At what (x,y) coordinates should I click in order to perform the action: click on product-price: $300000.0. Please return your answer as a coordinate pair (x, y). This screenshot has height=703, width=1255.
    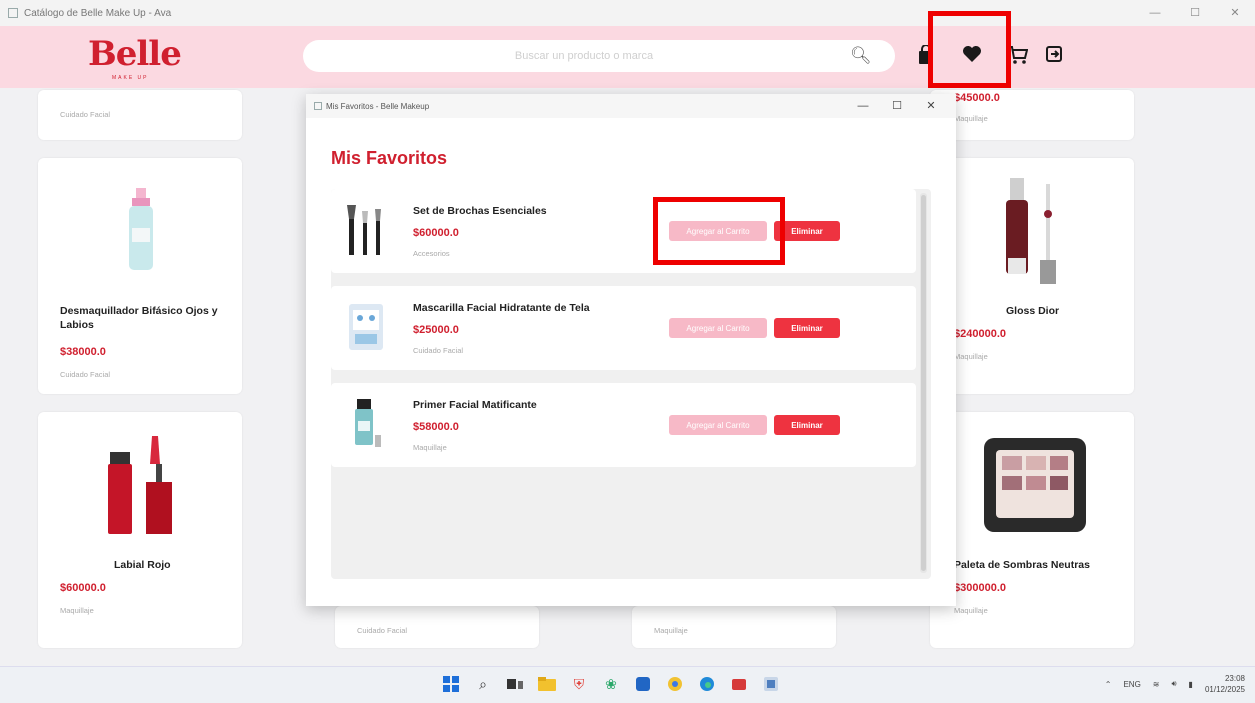
    Looking at the image, I should click on (980, 588).